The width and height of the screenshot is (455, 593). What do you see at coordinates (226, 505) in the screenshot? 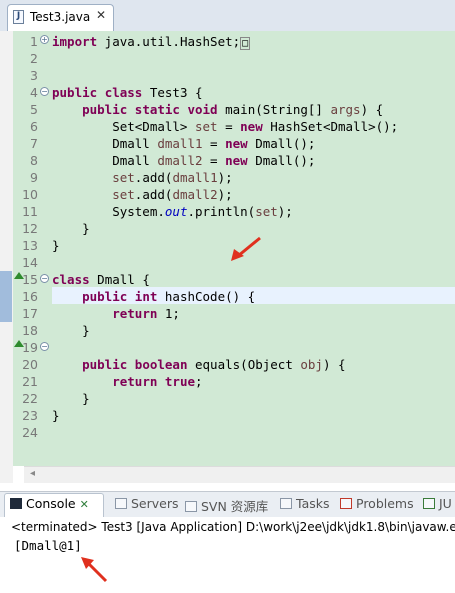
I see `tab-svn-repository: SVN 资源库` at bounding box center [226, 505].